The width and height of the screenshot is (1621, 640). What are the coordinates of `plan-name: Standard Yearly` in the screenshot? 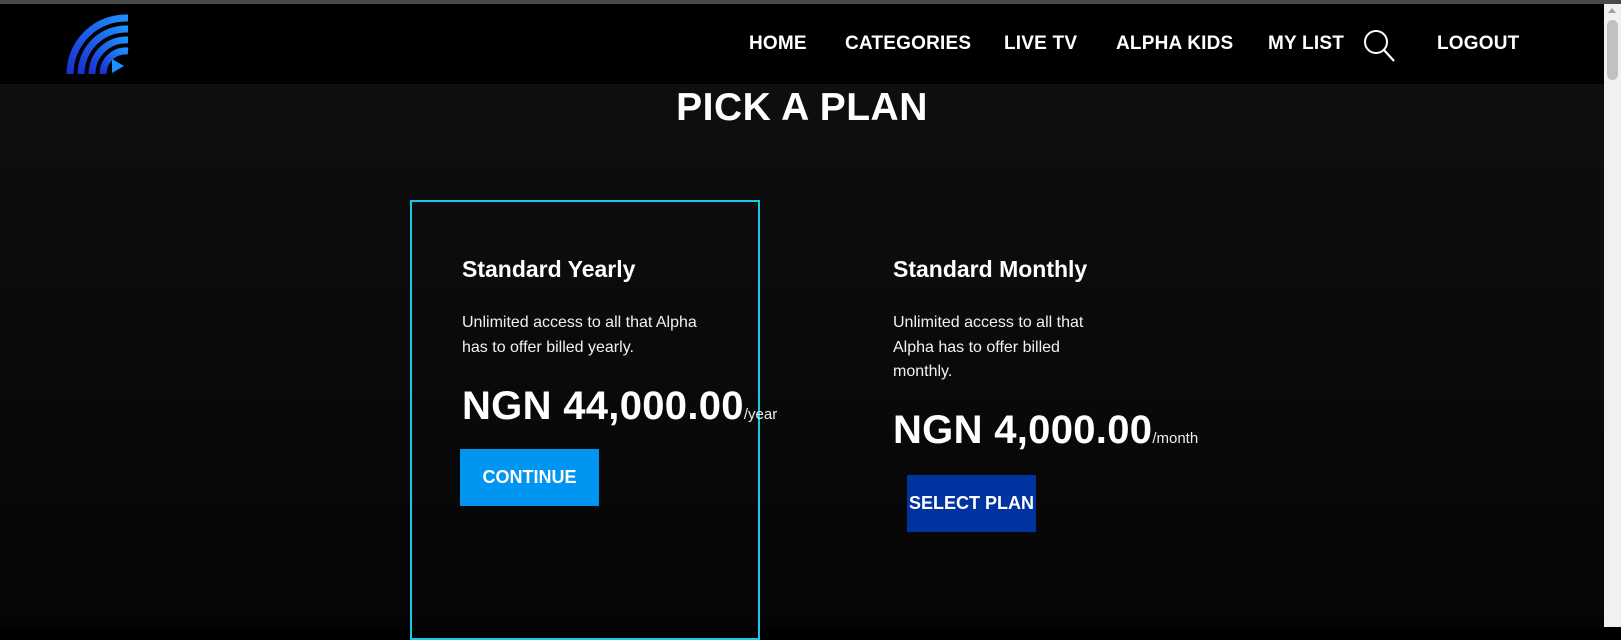 It's located at (549, 269).